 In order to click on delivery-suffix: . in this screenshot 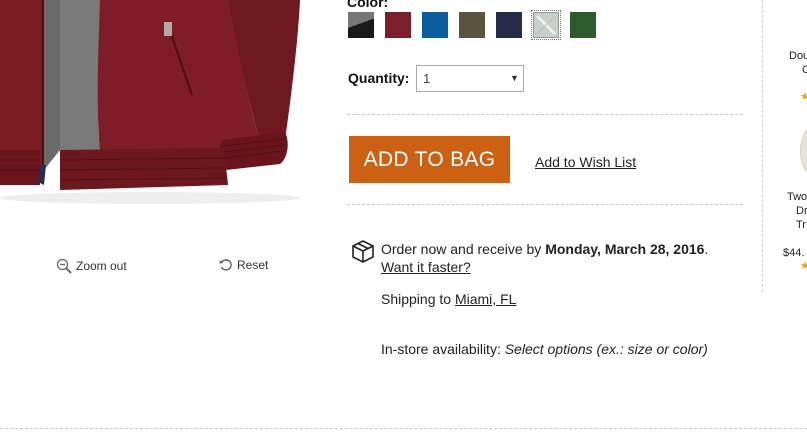, I will do `click(706, 249)`.